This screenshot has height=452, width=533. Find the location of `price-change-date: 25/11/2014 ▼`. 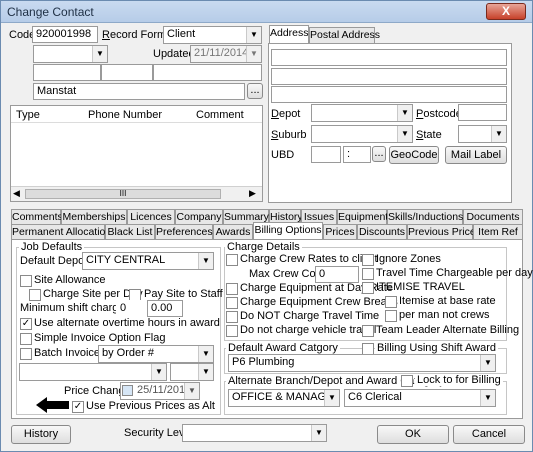

price-change-date: 25/11/2014 ▼ is located at coordinates (160, 391).